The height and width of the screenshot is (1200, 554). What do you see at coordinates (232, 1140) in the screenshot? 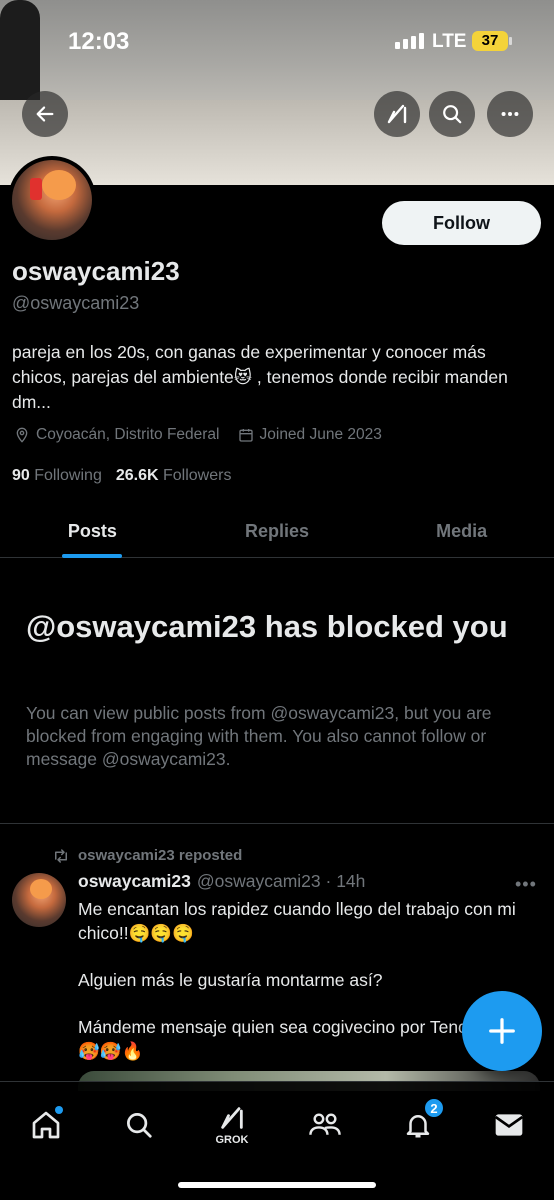
I see `grok-label: GROK` at bounding box center [232, 1140].